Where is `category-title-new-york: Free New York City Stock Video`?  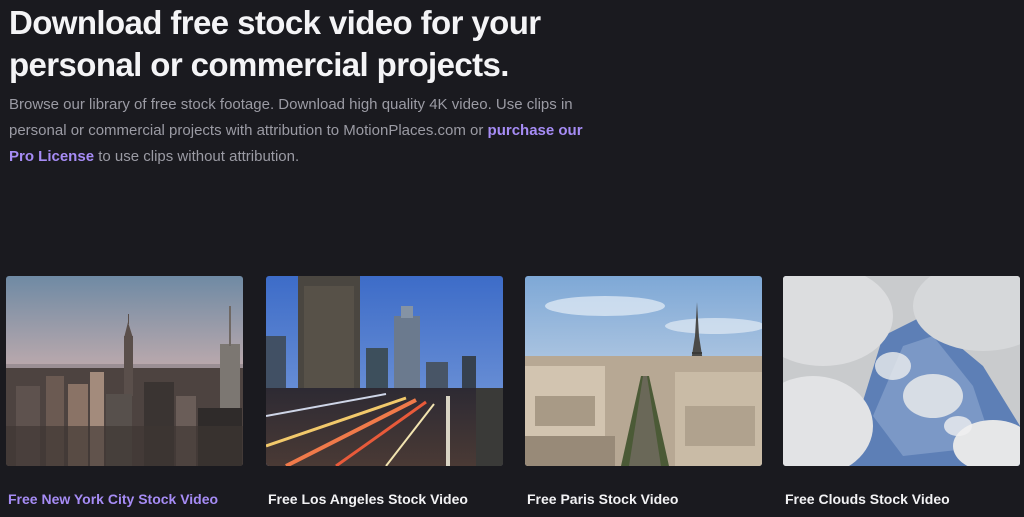
category-title-new-york: Free New York City Stock Video is located at coordinates (113, 499).